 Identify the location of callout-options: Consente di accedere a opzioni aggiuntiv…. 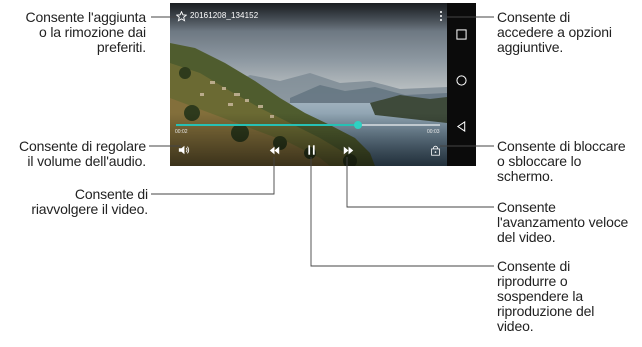
(554, 32).